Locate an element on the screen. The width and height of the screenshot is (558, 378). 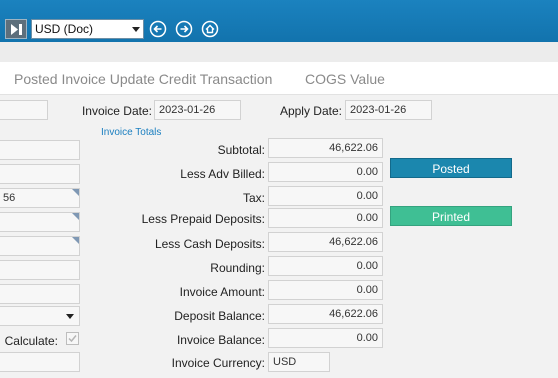
left-dropdown is located at coordinates (40, 316).